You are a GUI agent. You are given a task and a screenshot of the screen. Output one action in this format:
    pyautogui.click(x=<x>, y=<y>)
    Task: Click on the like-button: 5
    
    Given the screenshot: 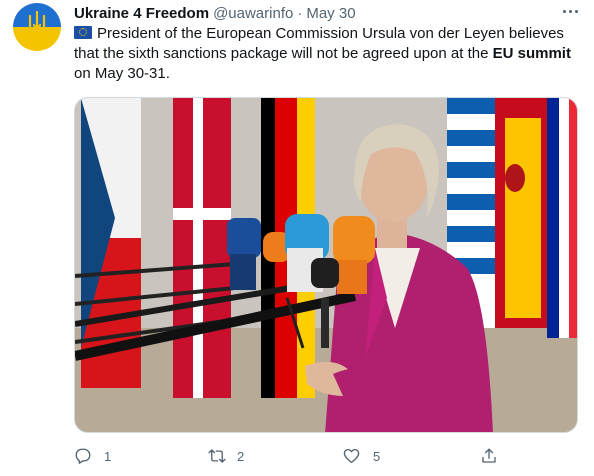 What is the action you would take?
    pyautogui.click(x=361, y=456)
    